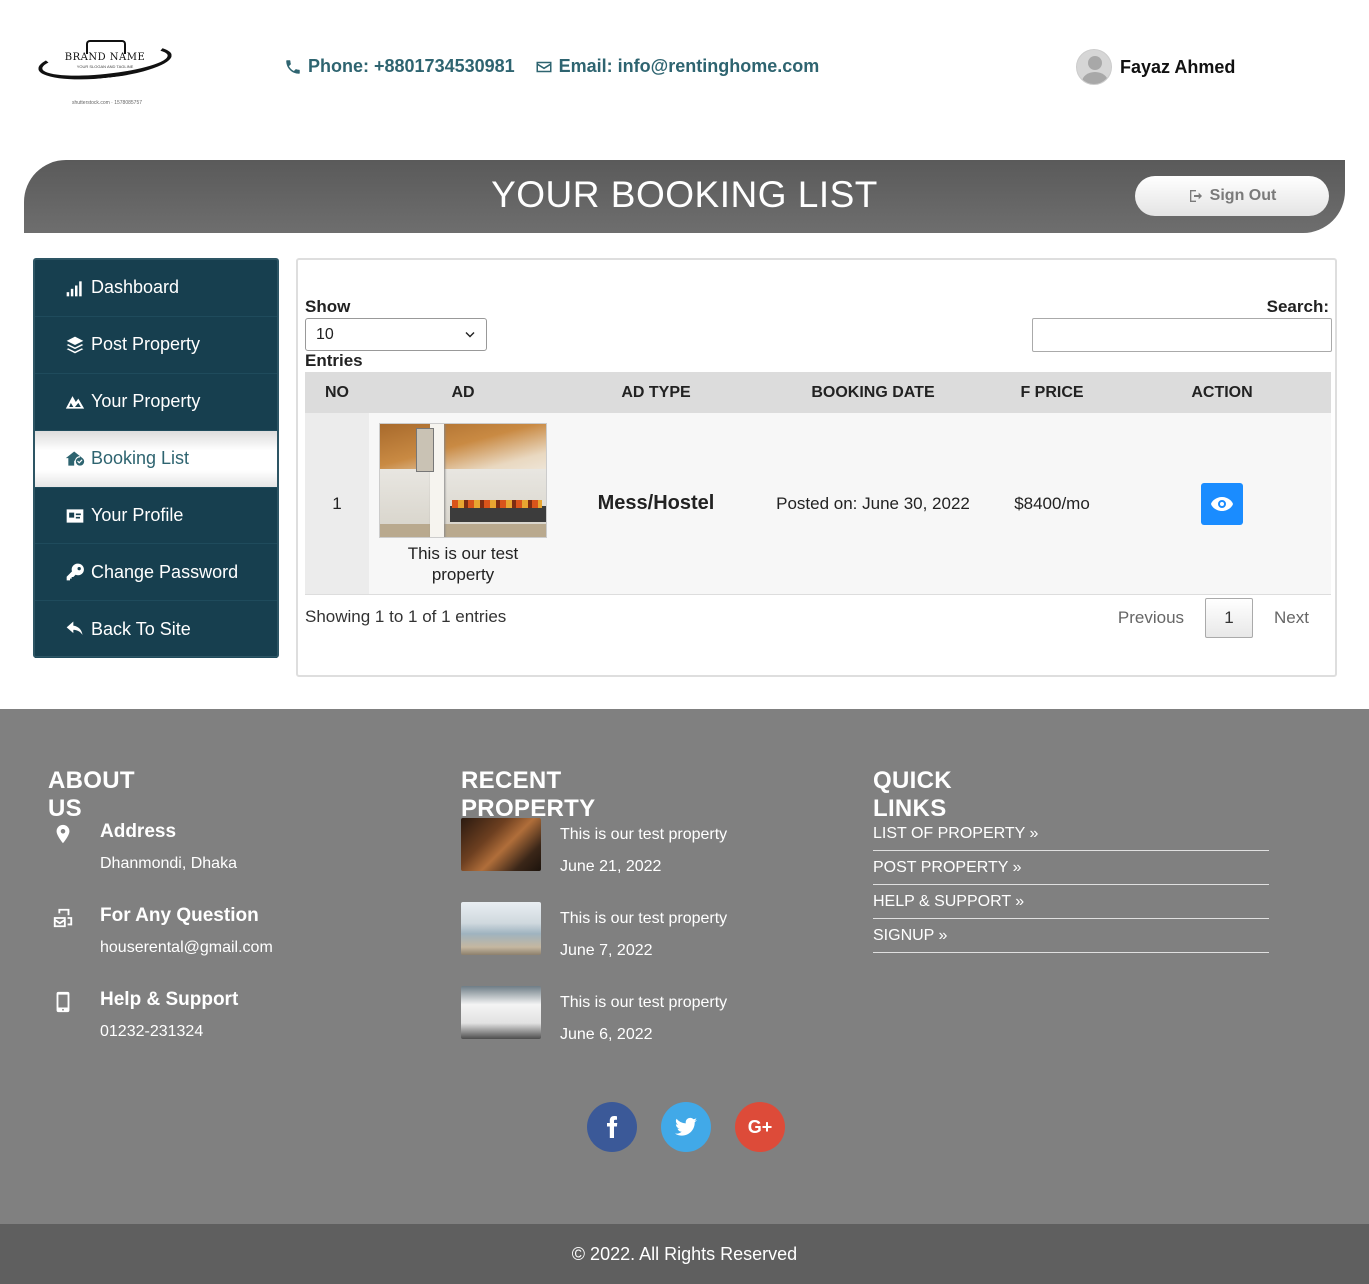 The height and width of the screenshot is (1284, 1369). I want to click on phone-contact: Phone: +8801734530981, so click(399, 66).